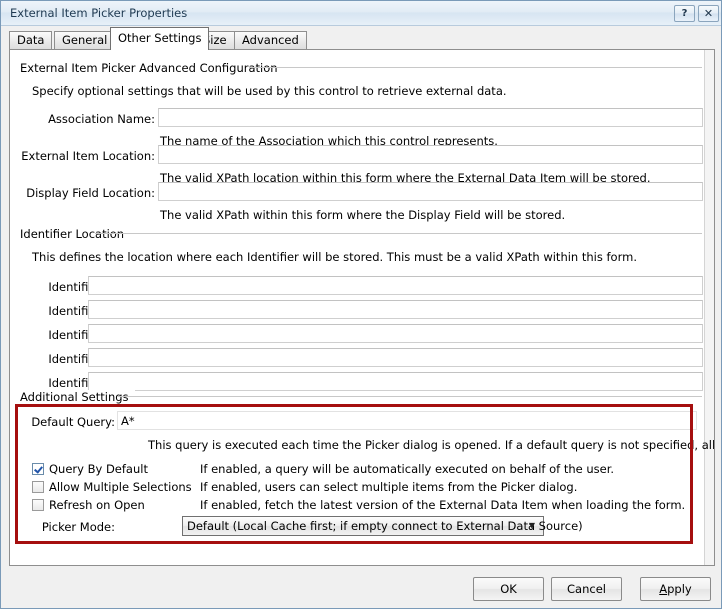 The width and height of the screenshot is (722, 609). Describe the element at coordinates (395, 381) in the screenshot. I see `identifier-5-input` at that location.